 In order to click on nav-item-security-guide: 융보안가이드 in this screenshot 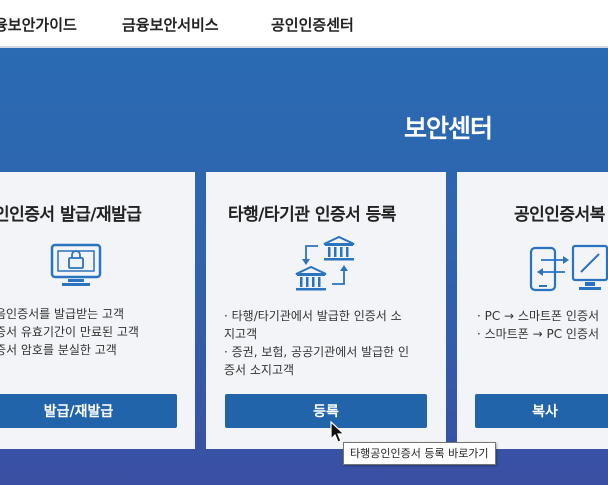, I will do `click(38, 24)`.